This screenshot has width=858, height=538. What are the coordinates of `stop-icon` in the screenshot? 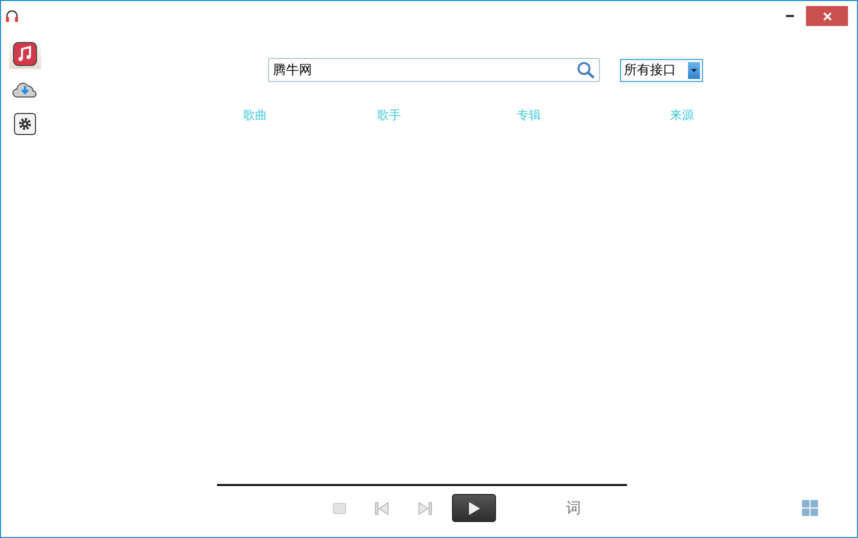 It's located at (339, 508).